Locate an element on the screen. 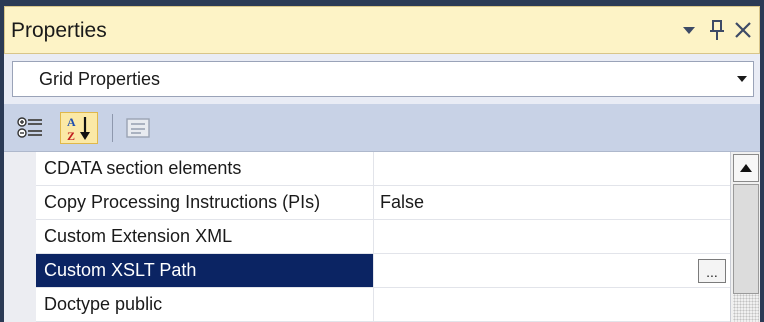  grid-gutter is located at coordinates (20, 237).